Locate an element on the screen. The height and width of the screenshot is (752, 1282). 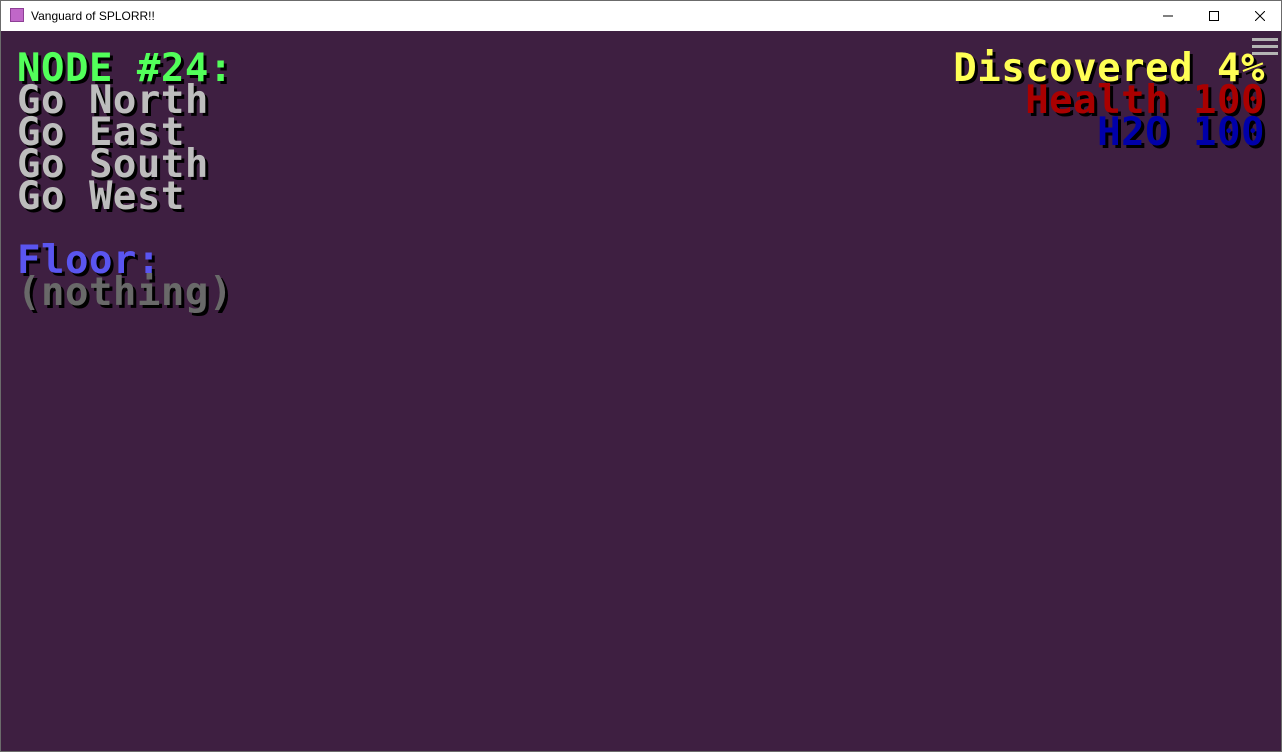
hamburger-menu-icon is located at coordinates (1265, 48).